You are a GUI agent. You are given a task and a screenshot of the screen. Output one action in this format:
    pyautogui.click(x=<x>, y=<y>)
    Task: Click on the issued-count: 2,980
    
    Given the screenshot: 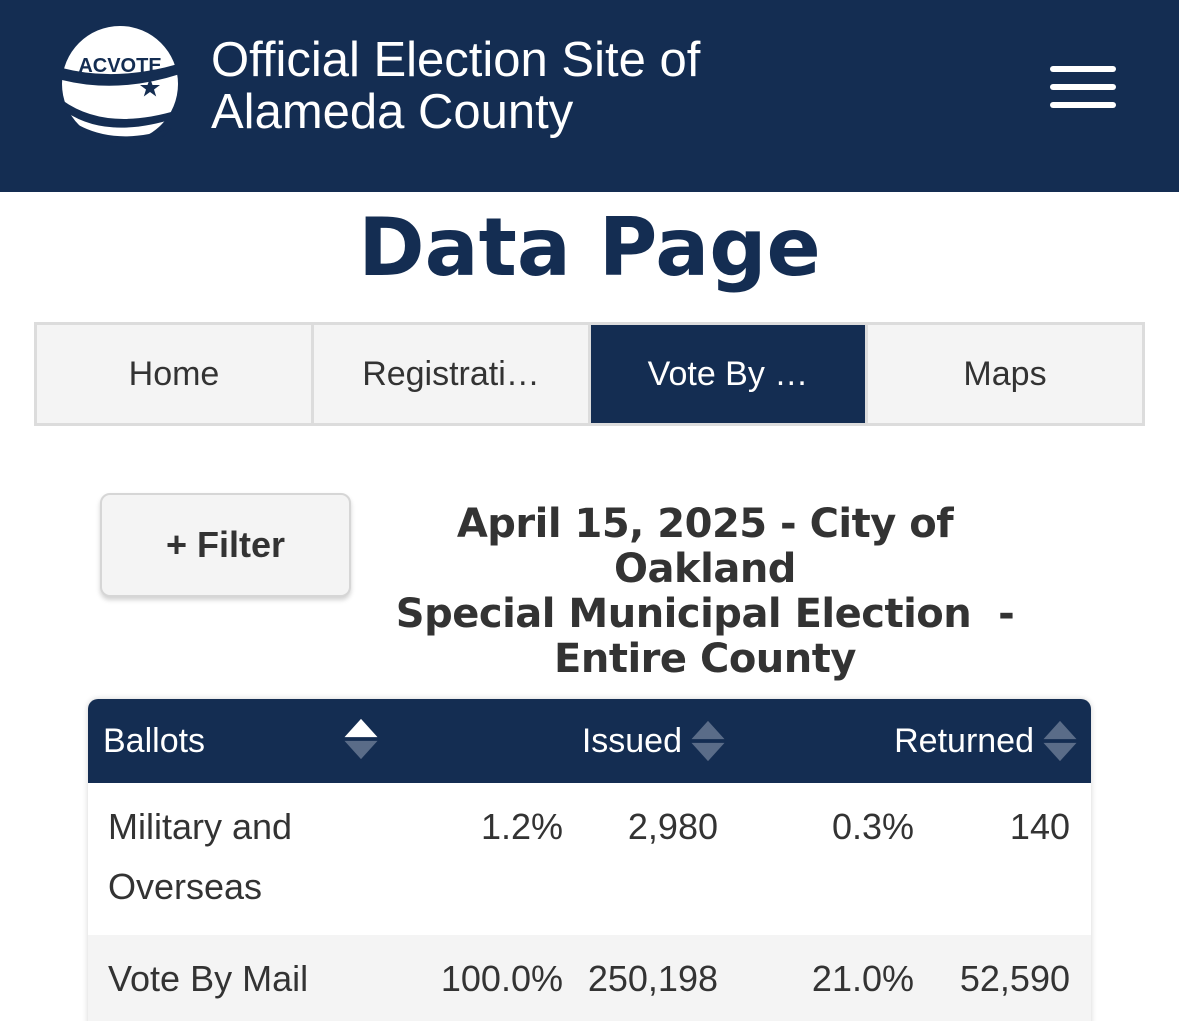 What is the action you would take?
    pyautogui.click(x=672, y=826)
    